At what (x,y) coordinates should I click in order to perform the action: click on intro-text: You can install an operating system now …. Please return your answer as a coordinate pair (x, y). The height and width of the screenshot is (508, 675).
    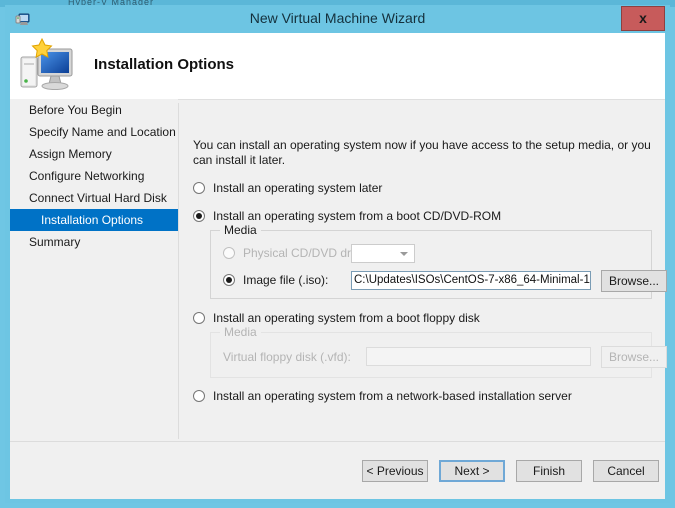
    Looking at the image, I should click on (422, 152).